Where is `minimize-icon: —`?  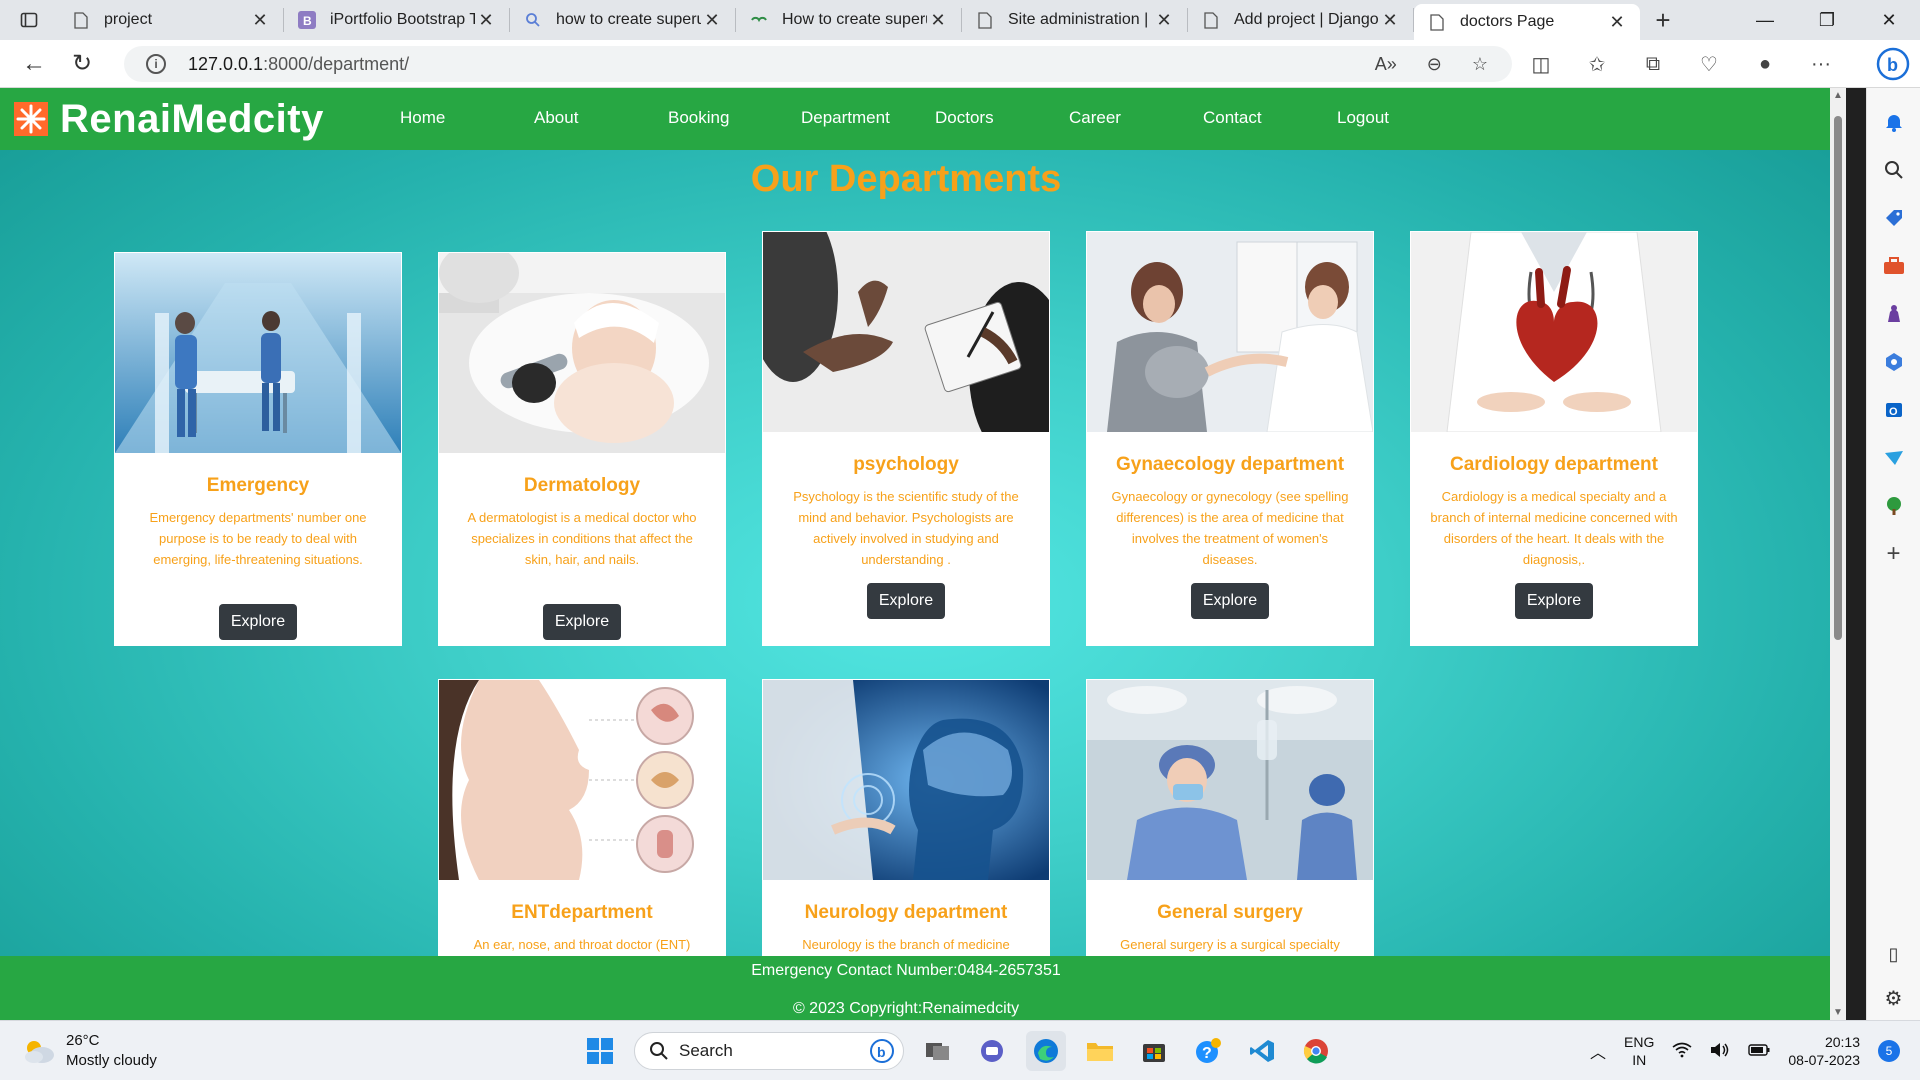
minimize-icon: — is located at coordinates (1765, 20).